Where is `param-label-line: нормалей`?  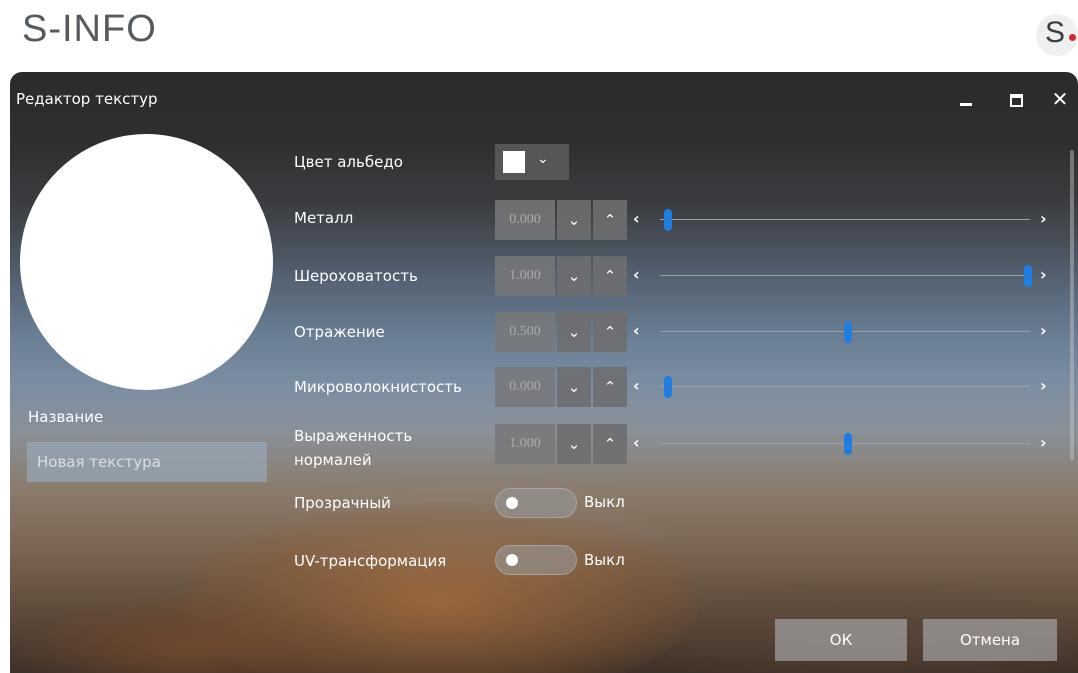 param-label-line: нормалей is located at coordinates (333, 460).